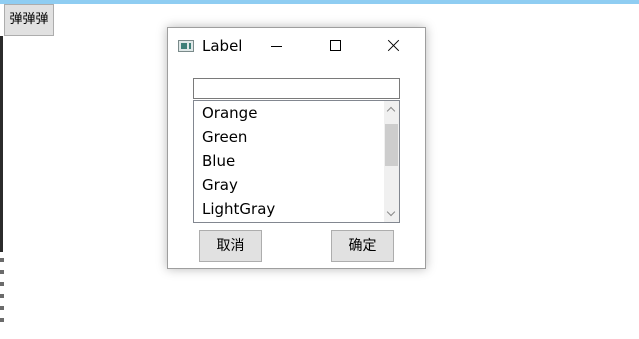 This screenshot has width=639, height=339. What do you see at coordinates (289, 209) in the screenshot?
I see `list-item: LightGray` at bounding box center [289, 209].